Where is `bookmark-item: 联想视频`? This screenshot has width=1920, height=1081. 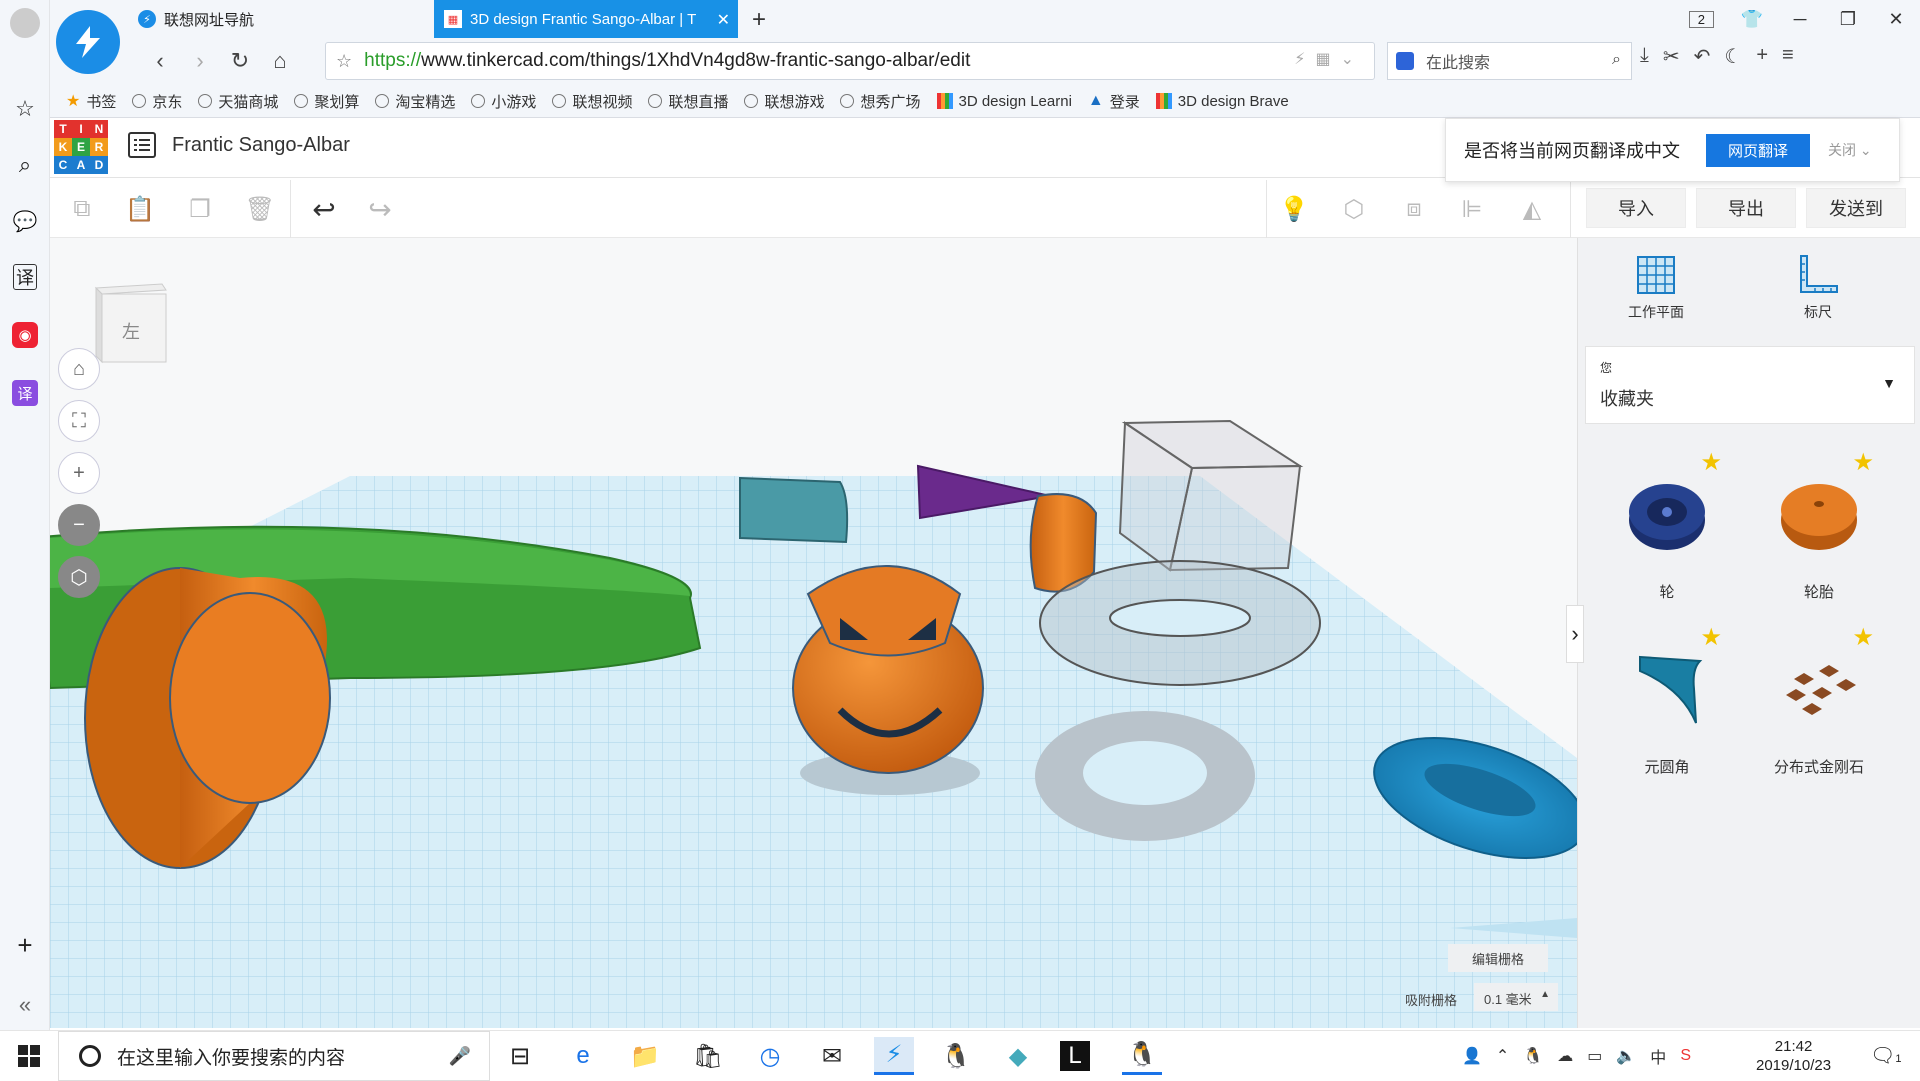 bookmark-item: 联想视频 is located at coordinates (592, 101).